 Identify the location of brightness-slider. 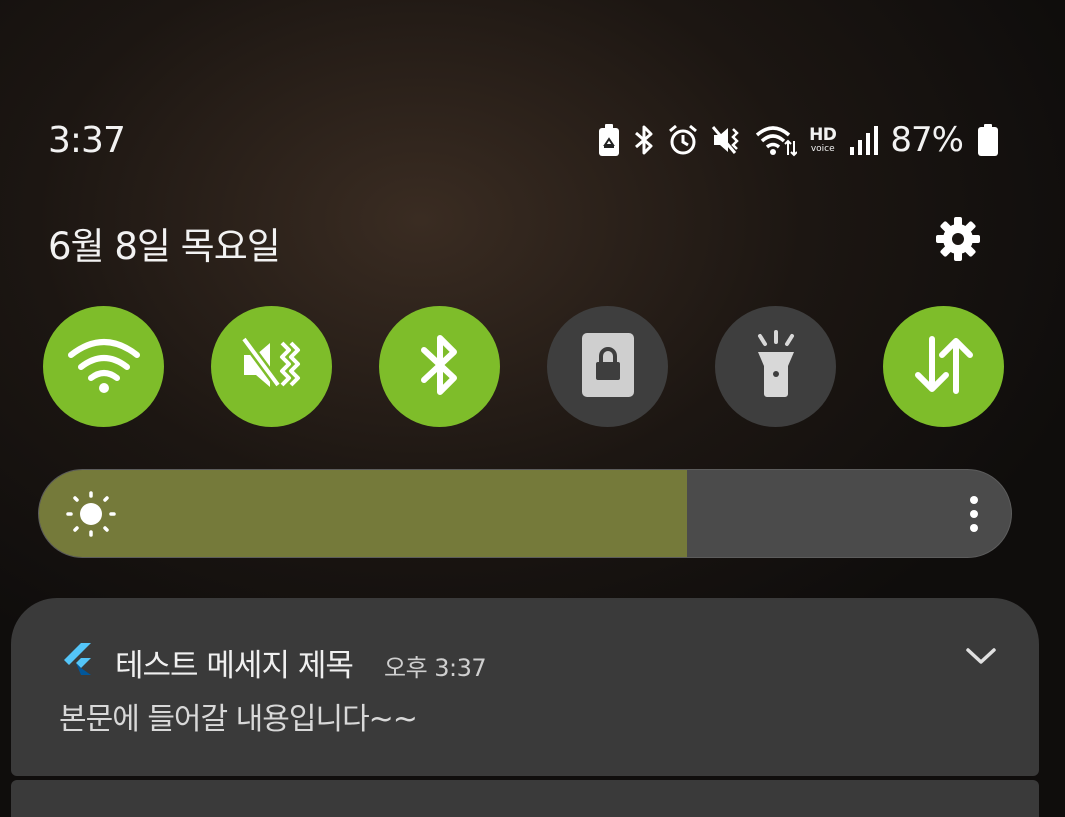
(525, 513).